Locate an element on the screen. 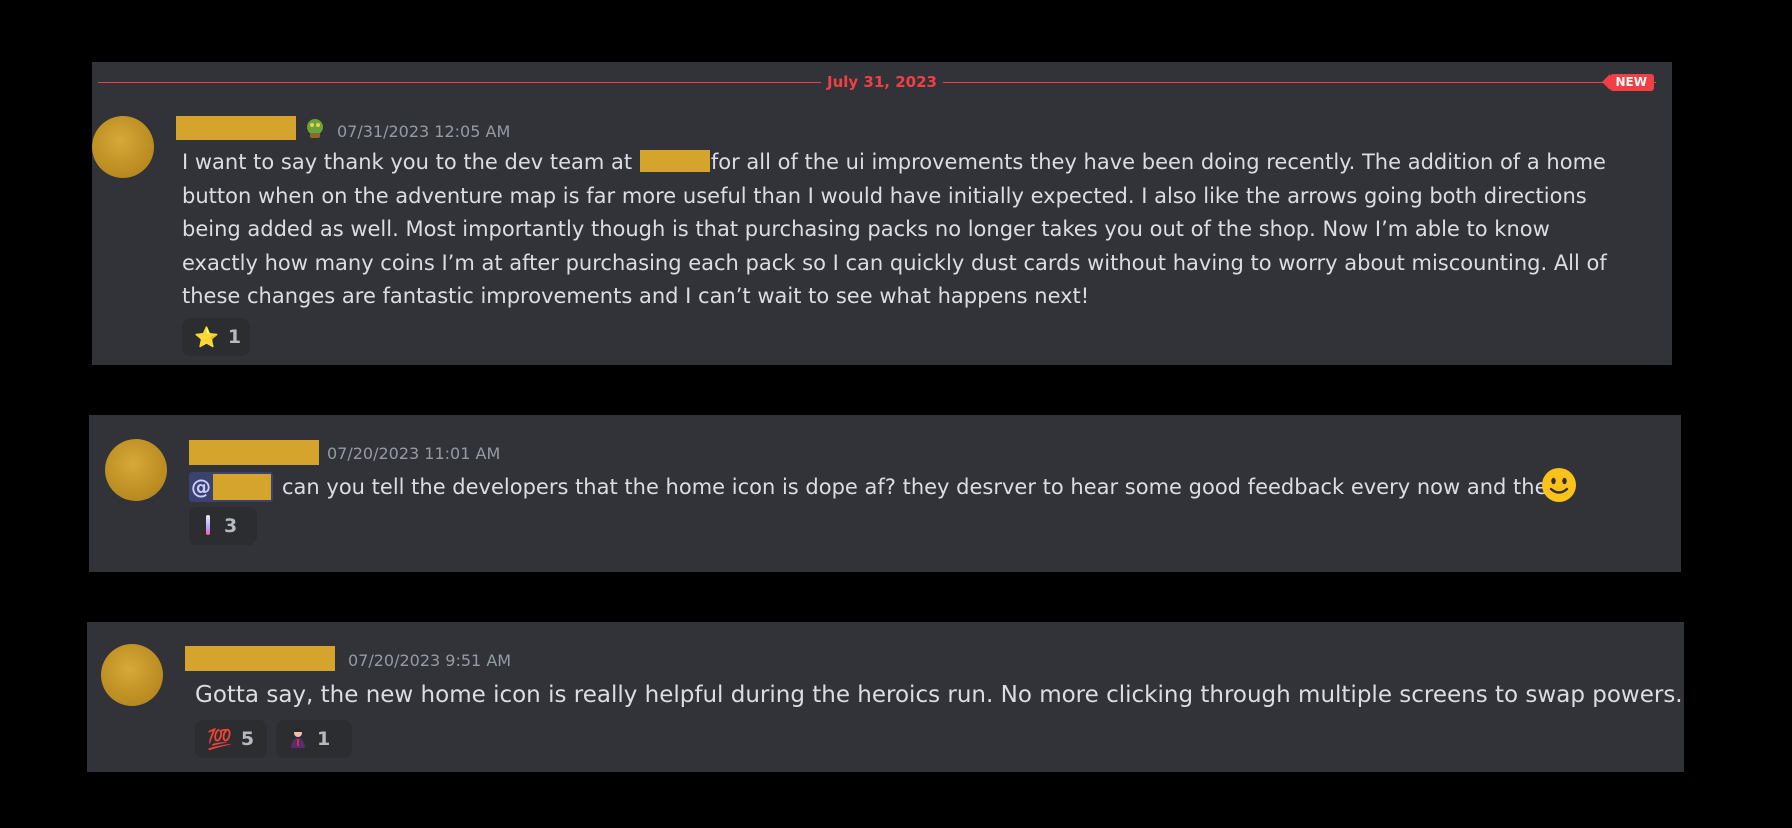  hundred-points-icon: 💯 is located at coordinates (219, 739).